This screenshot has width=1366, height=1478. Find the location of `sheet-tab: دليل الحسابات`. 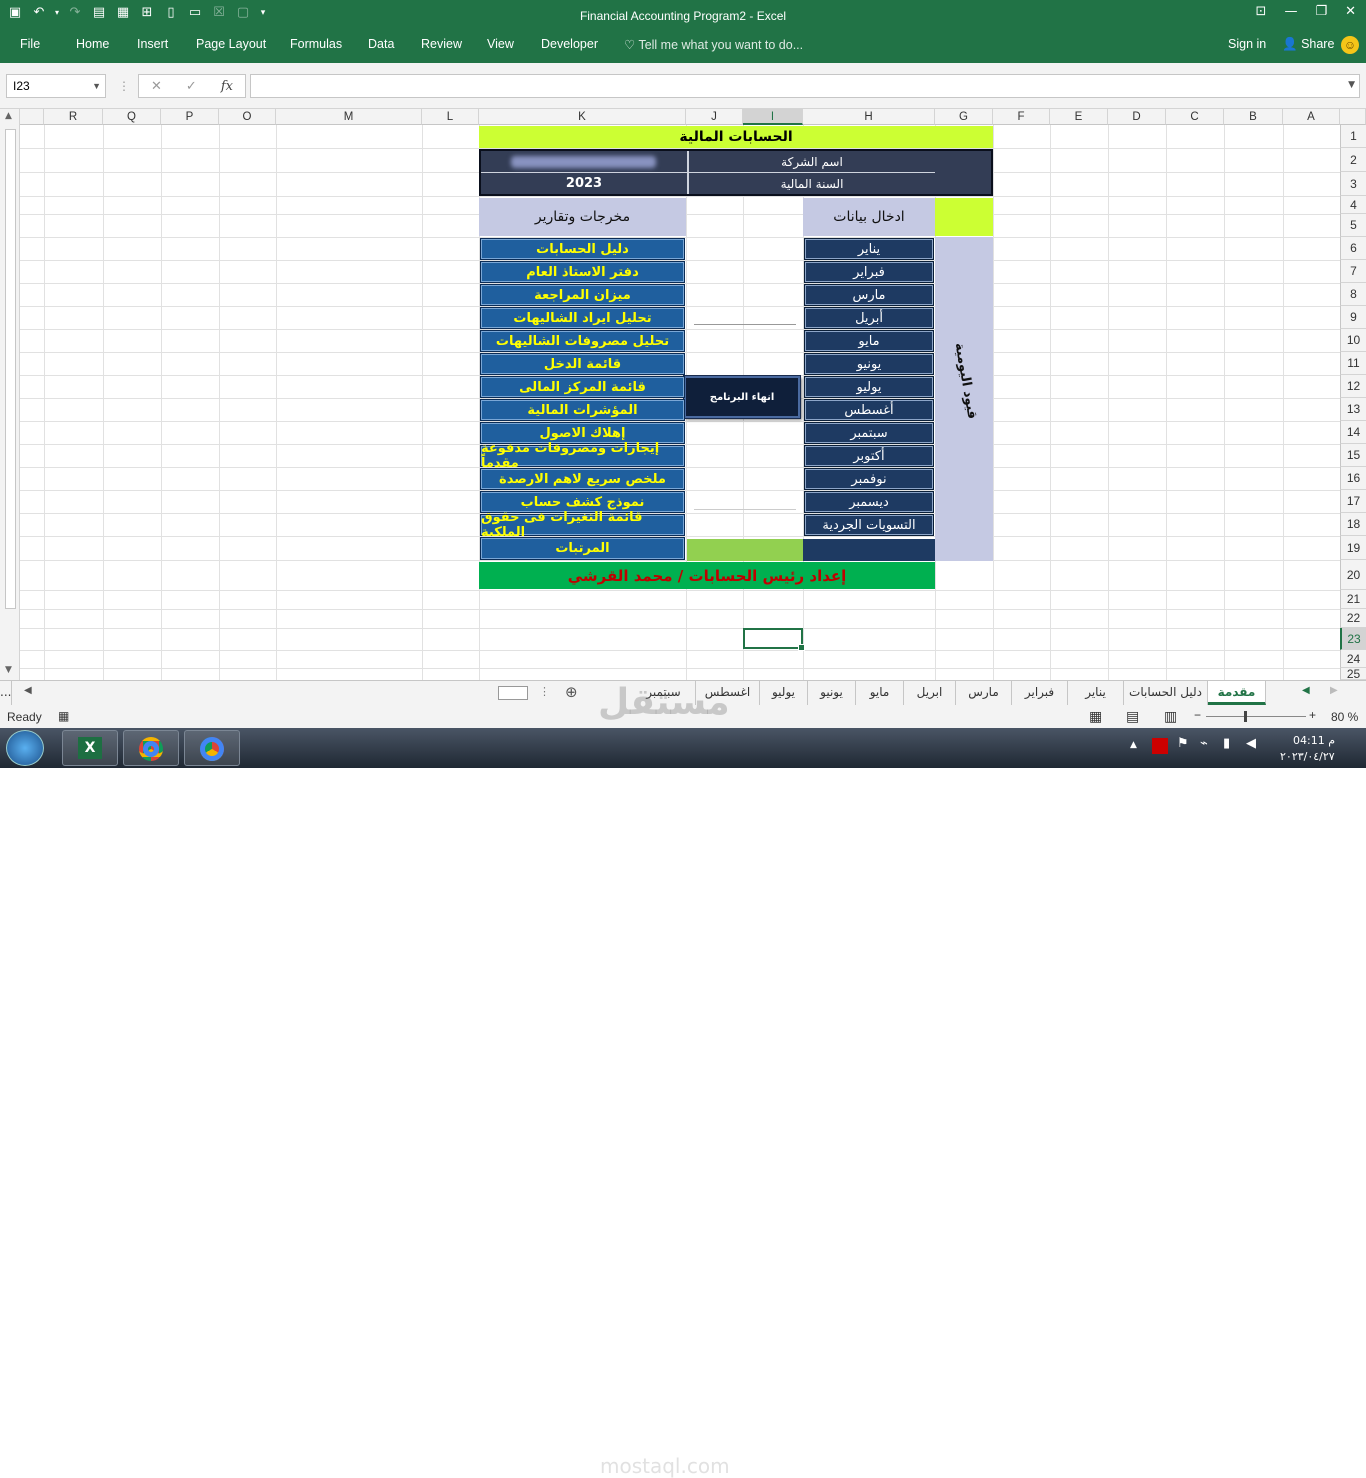

sheet-tab: دليل الحسابات is located at coordinates (1166, 693).